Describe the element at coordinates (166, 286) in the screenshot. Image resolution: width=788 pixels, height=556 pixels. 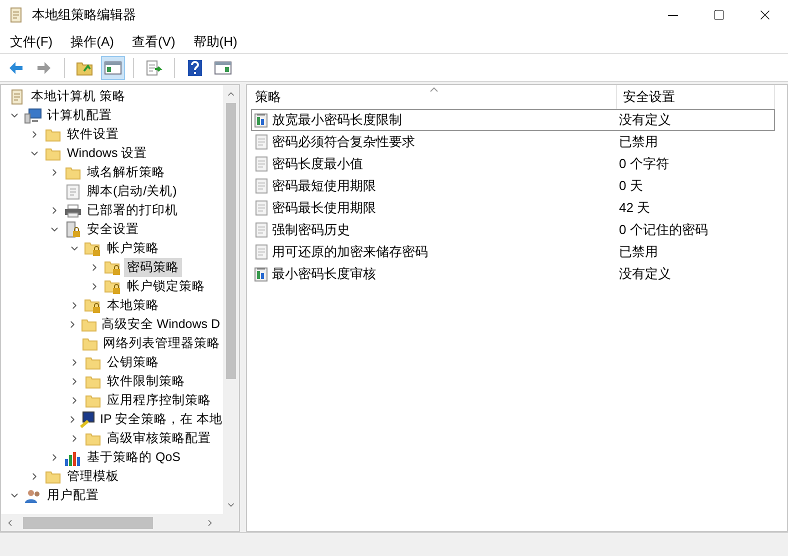
I see `tree-item: 帐户锁定策略` at that location.